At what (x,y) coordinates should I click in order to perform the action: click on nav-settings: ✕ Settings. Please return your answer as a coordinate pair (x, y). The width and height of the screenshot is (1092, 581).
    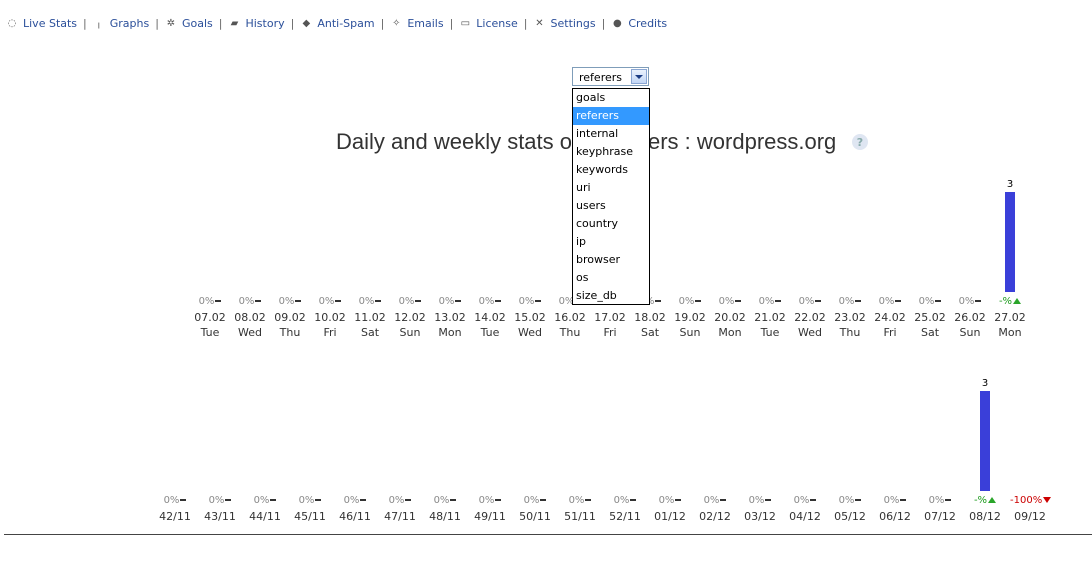
    Looking at the image, I should click on (564, 23).